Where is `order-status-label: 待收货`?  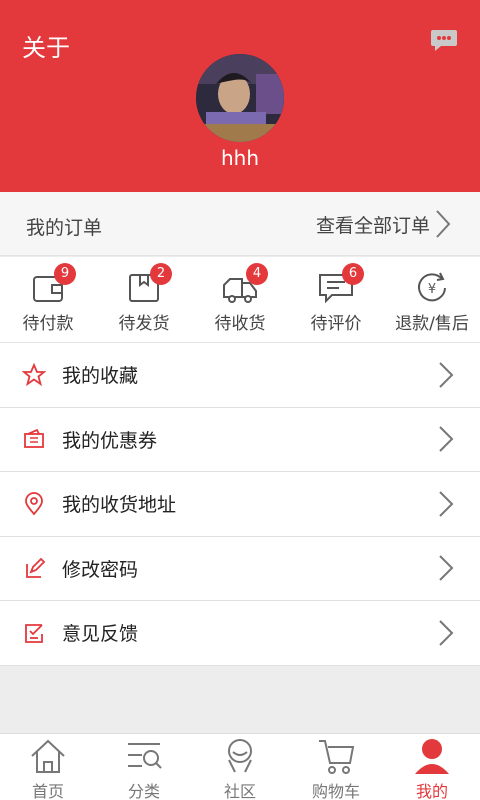 order-status-label: 待收货 is located at coordinates (240, 324).